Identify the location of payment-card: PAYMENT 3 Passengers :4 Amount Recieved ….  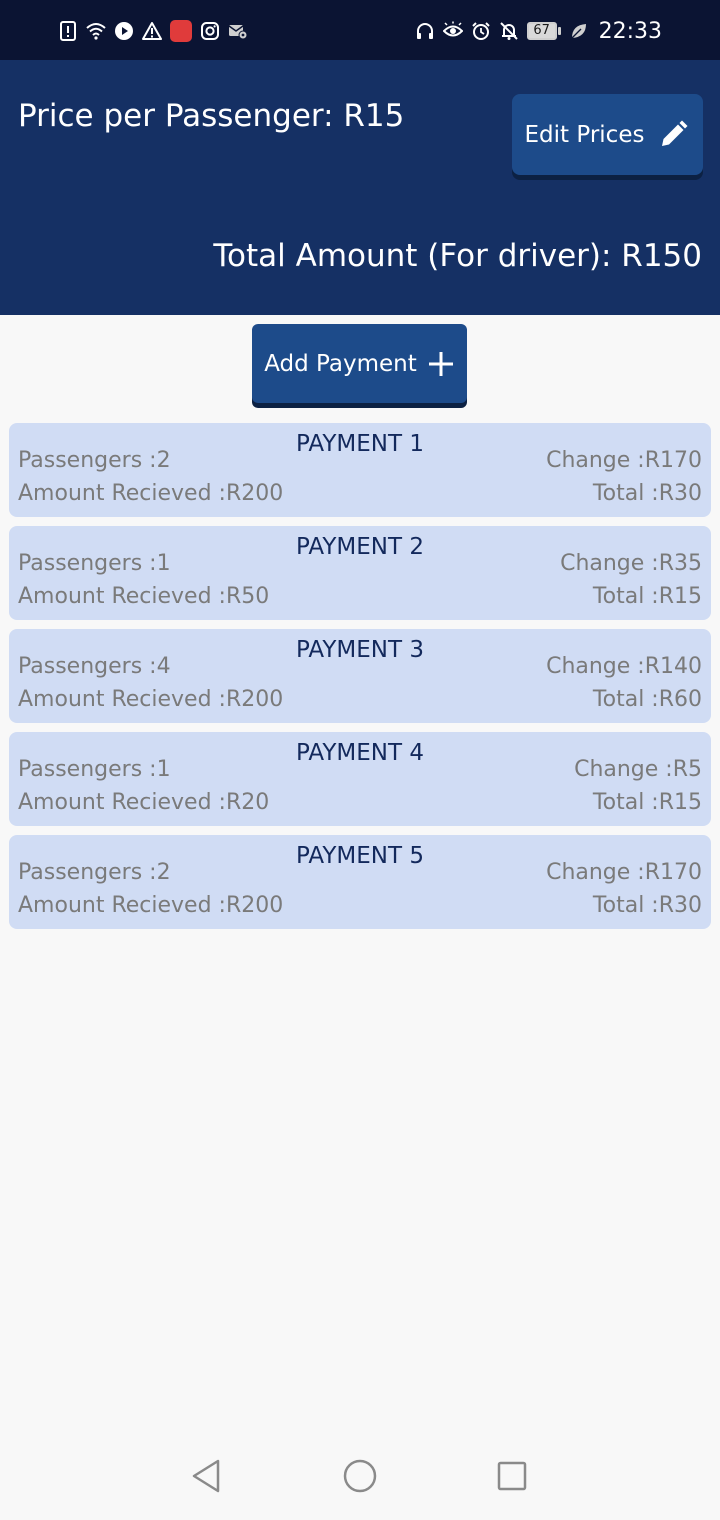
(360, 676).